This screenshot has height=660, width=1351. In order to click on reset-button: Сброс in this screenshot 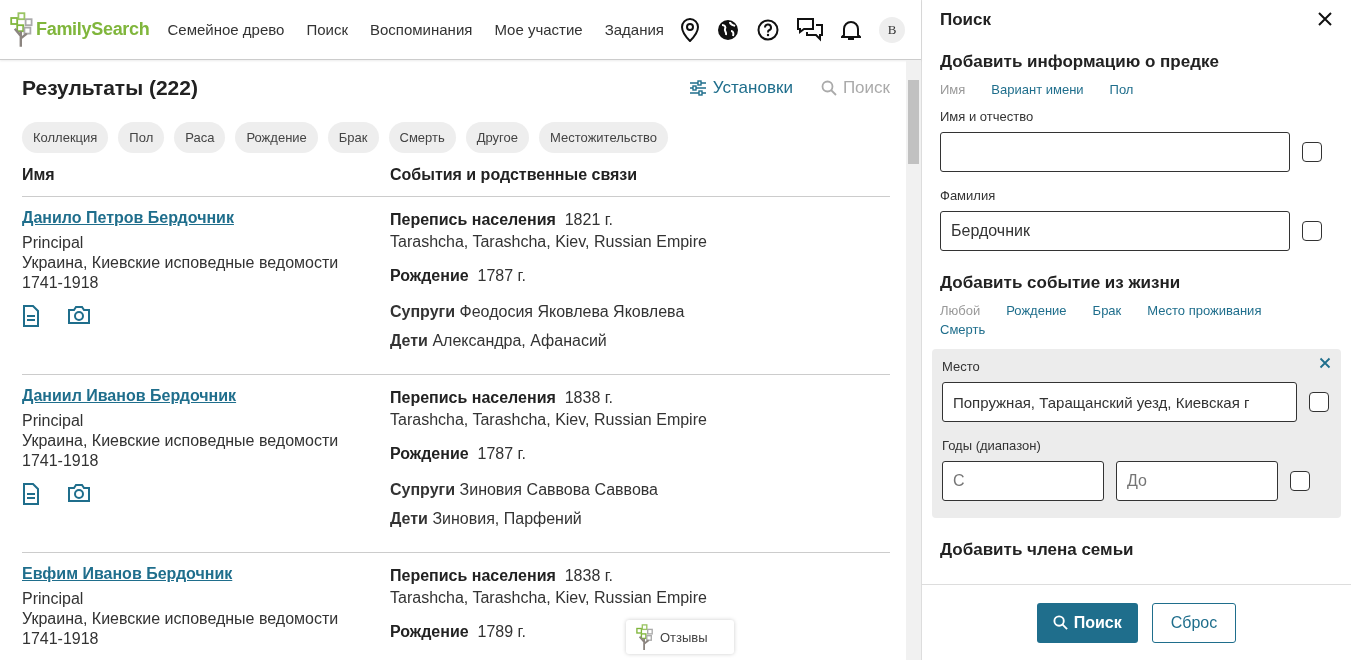, I will do `click(1194, 622)`.